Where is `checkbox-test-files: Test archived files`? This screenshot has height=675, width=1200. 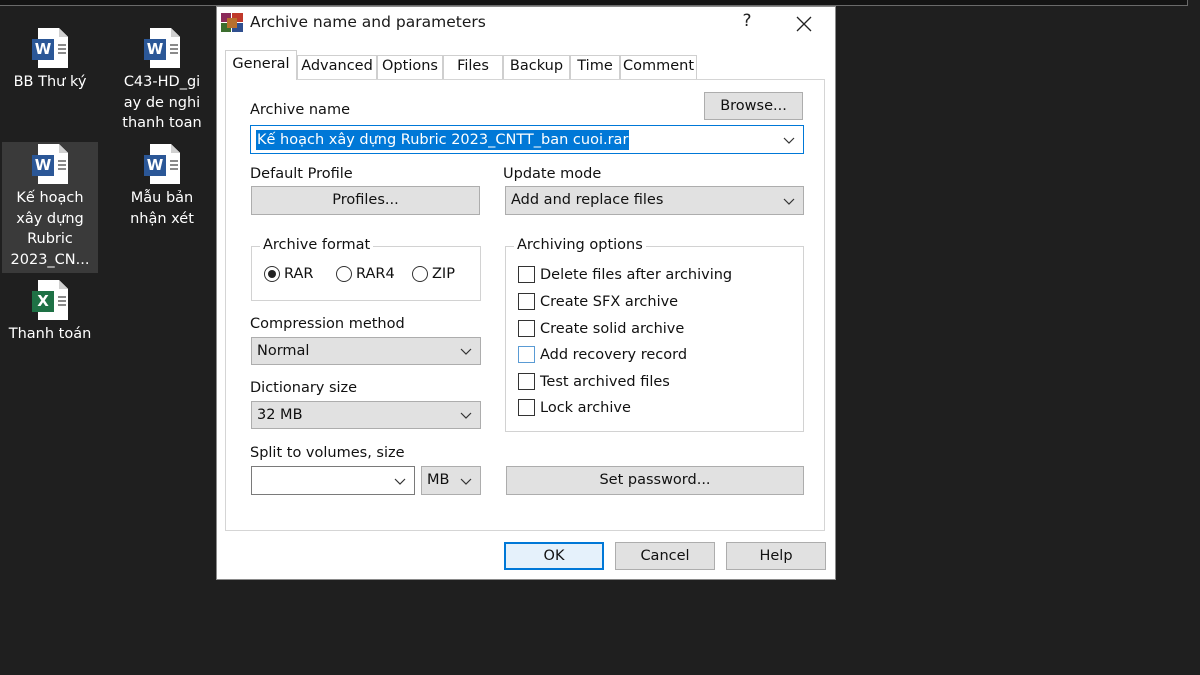
checkbox-test-files: Test archived files is located at coordinates (594, 381).